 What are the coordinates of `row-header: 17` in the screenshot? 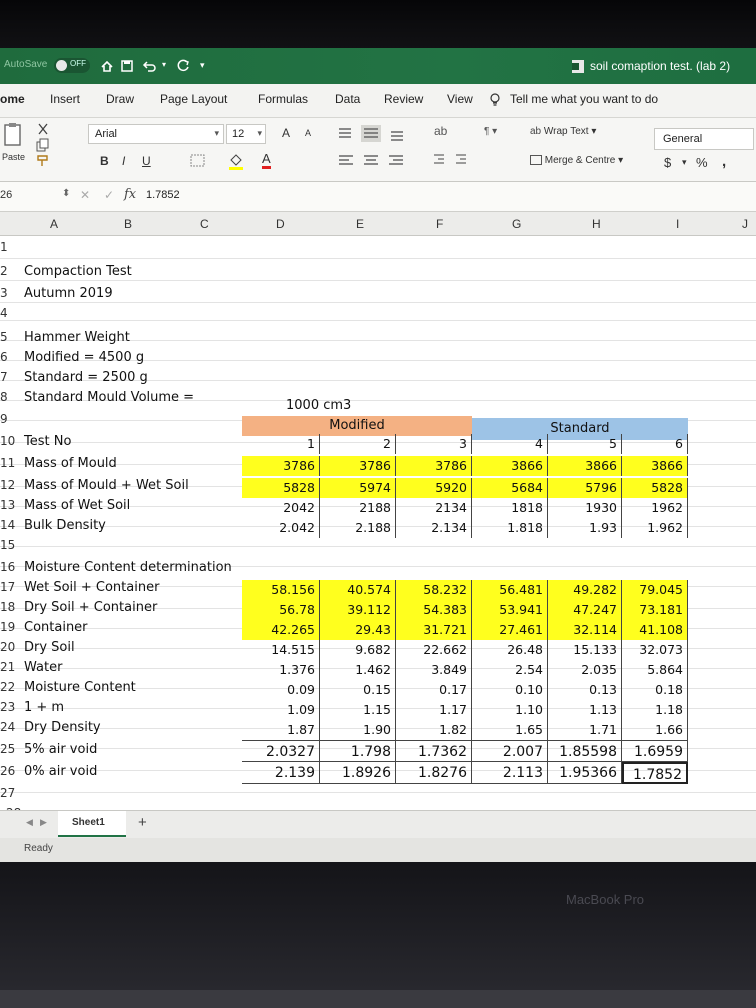 It's located at (10, 587).